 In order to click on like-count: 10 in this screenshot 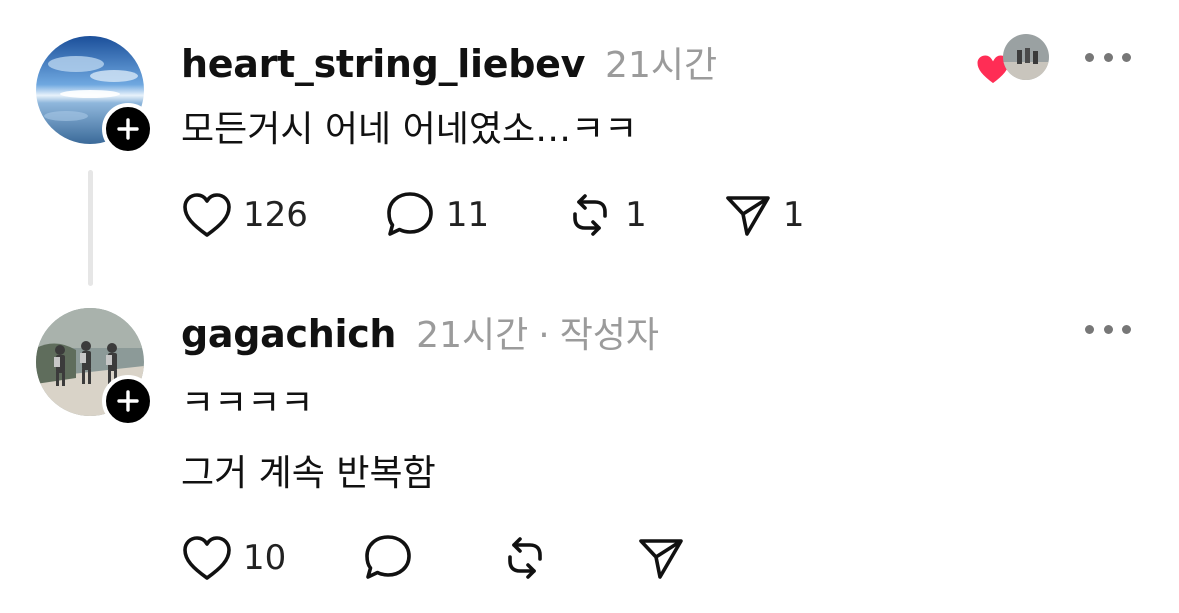, I will do `click(265, 558)`.